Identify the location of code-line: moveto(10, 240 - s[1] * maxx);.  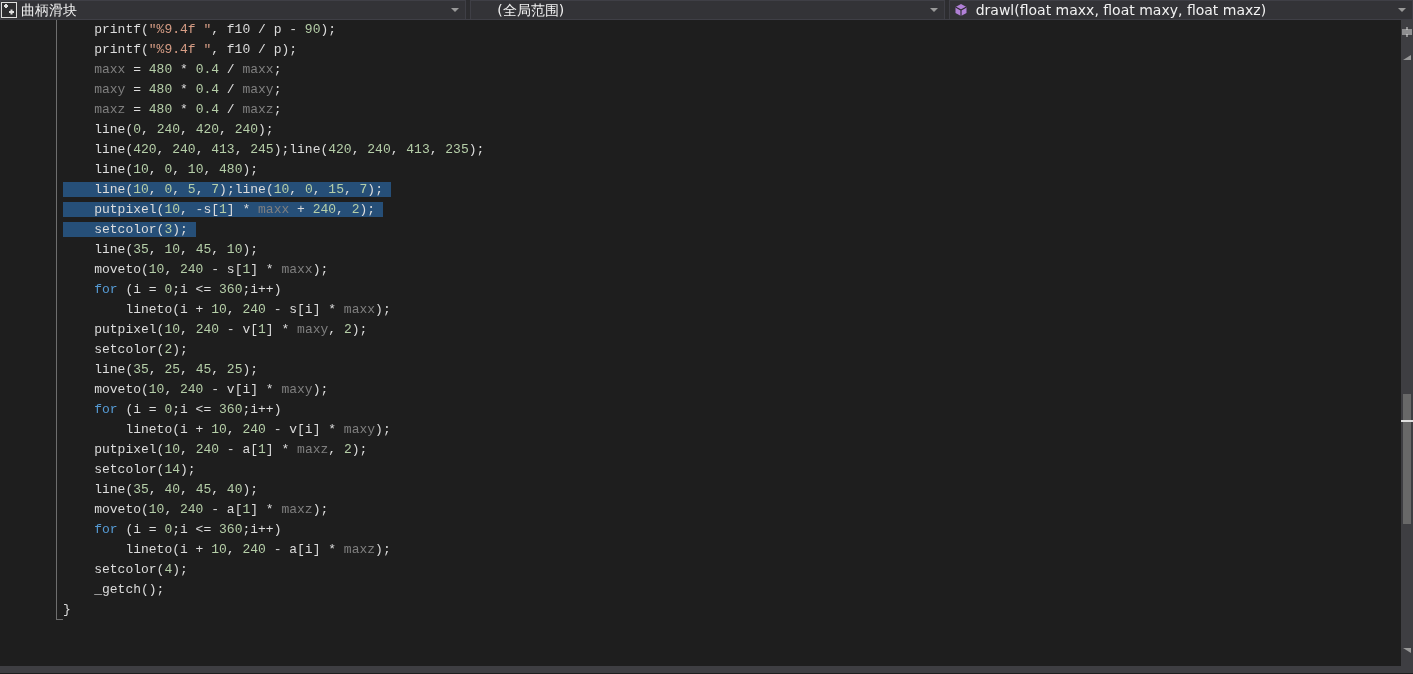
(211, 269).